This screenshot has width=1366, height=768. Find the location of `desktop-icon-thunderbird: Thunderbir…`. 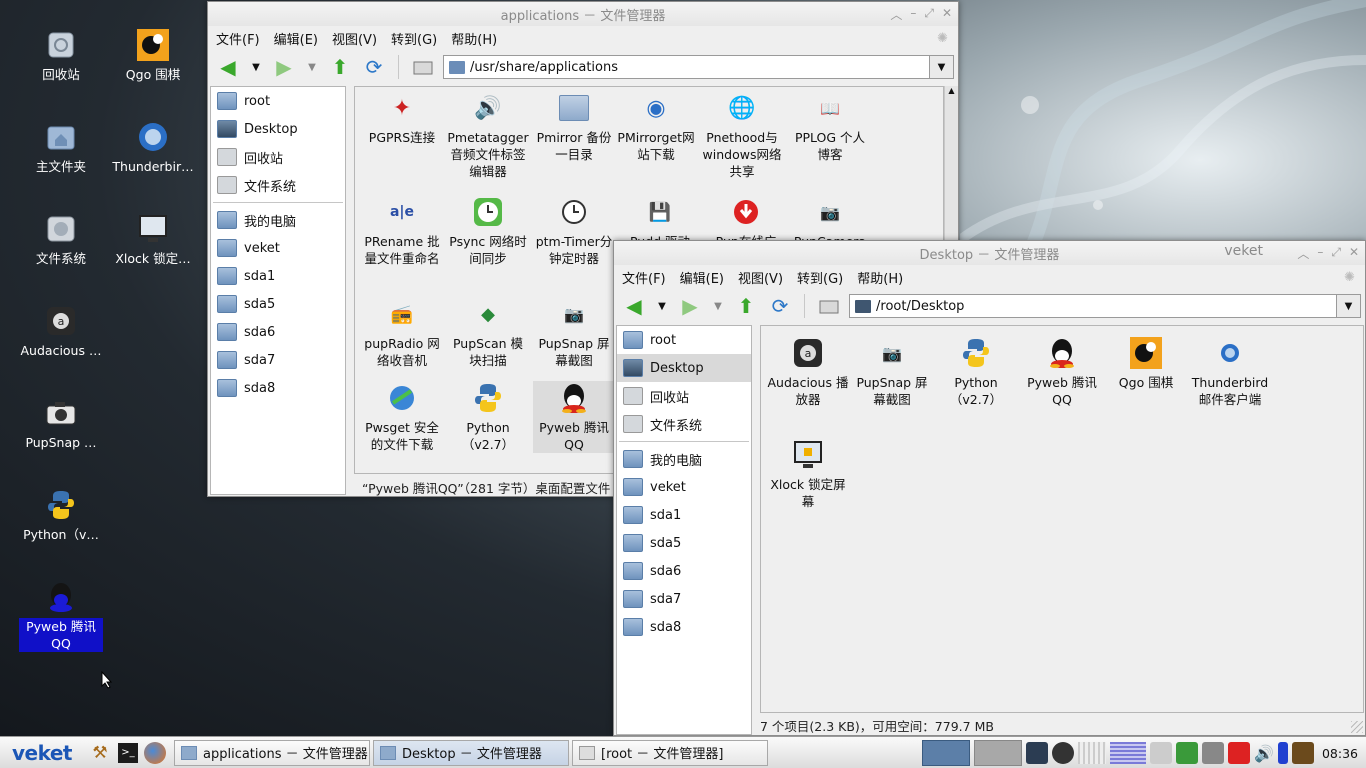

desktop-icon-thunderbird: Thunderbir… is located at coordinates (153, 147).